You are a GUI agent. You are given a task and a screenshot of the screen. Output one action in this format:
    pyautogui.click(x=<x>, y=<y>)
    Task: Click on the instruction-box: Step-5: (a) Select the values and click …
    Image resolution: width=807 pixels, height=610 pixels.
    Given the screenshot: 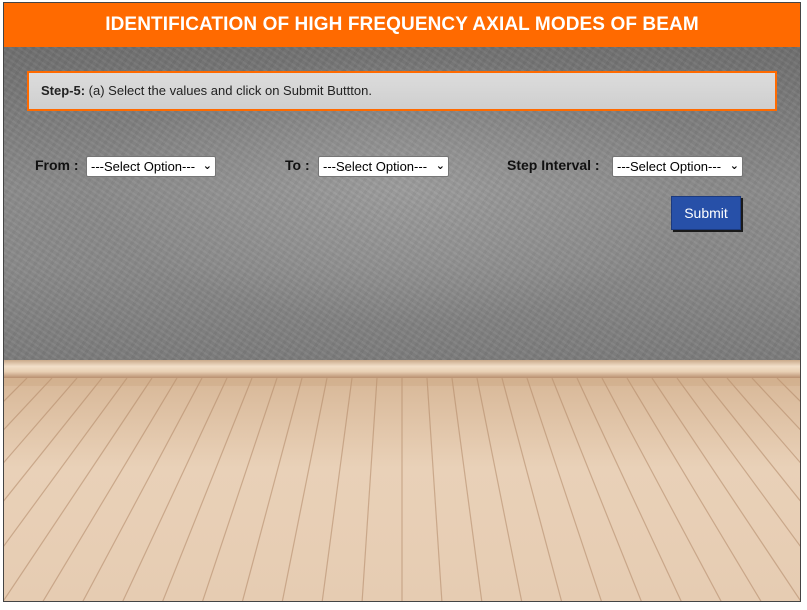 What is the action you would take?
    pyautogui.click(x=402, y=91)
    